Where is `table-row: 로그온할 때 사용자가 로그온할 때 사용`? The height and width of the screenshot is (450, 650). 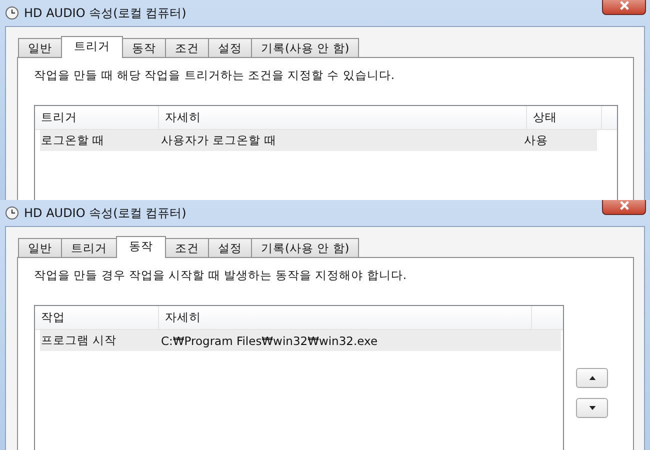
table-row: 로그온할 때 사용자가 로그온할 때 사용 is located at coordinates (318, 140).